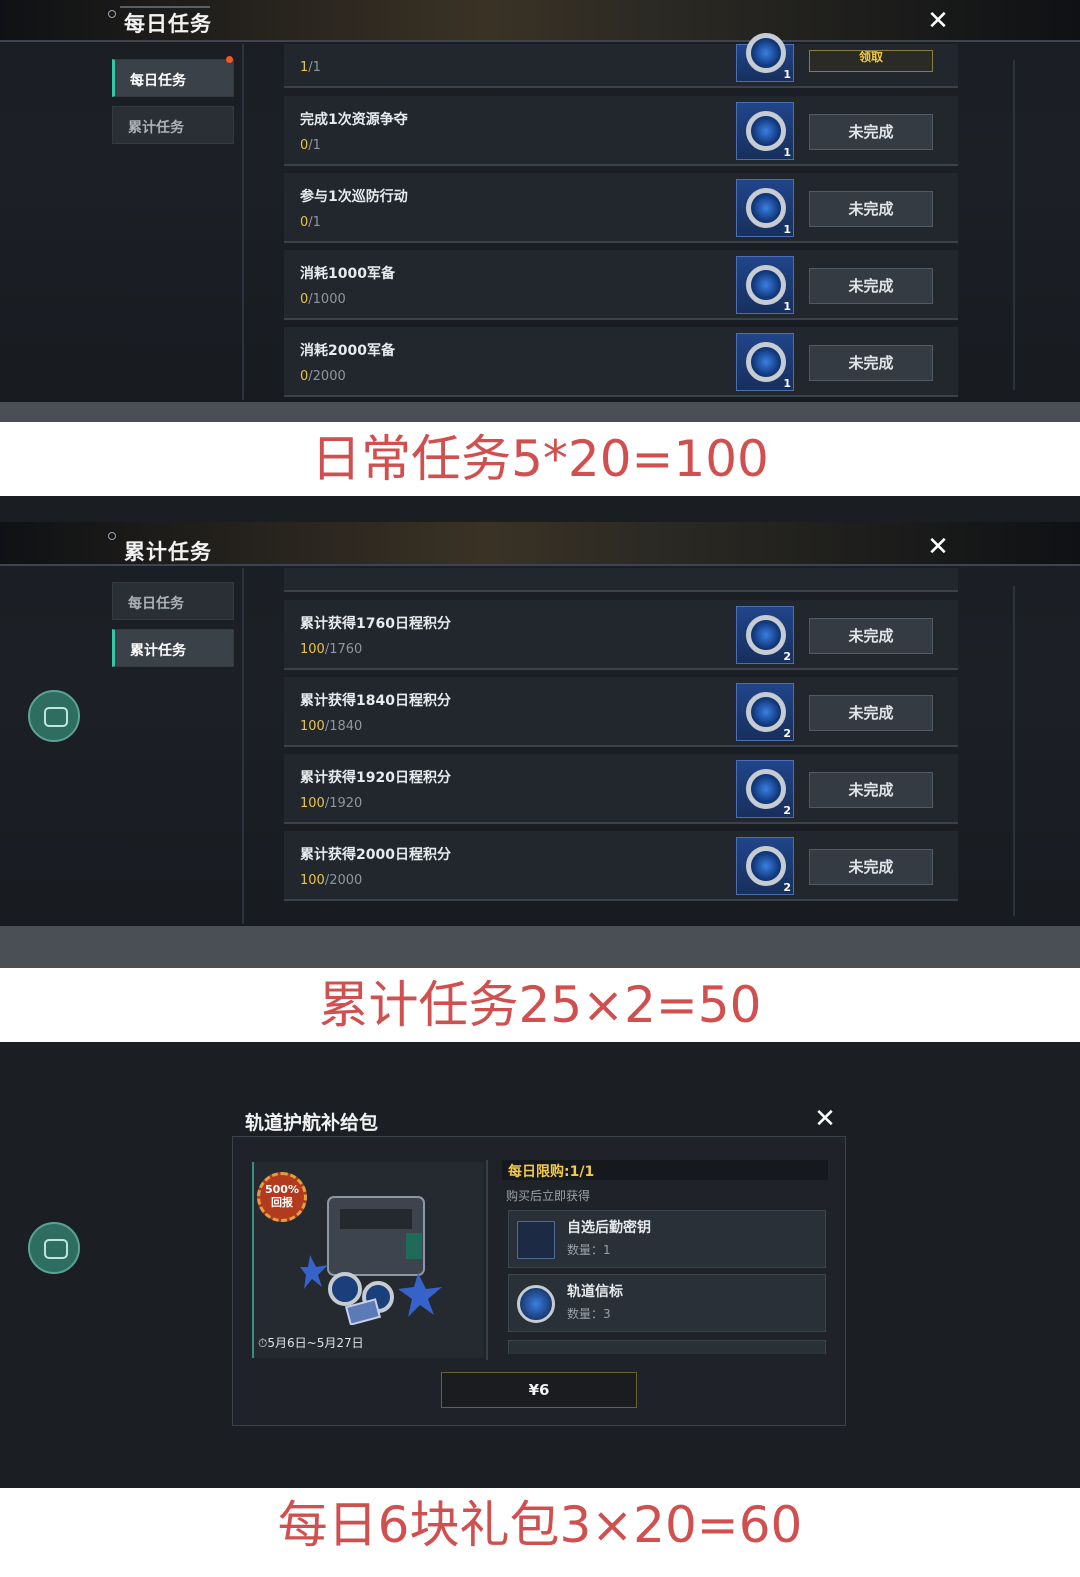 Image resolution: width=1080 pixels, height=1577 pixels. I want to click on task-title: 消耗2000军备, so click(347, 351).